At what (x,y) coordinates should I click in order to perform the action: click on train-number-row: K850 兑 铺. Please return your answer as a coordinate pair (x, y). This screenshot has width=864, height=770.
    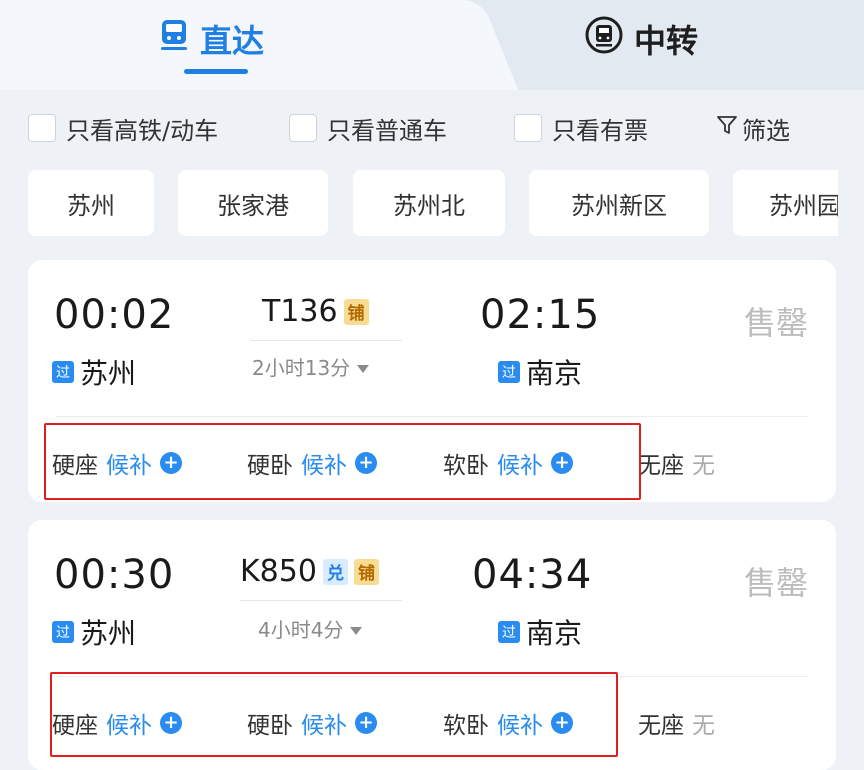
    Looking at the image, I should click on (309, 571).